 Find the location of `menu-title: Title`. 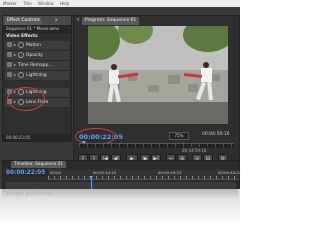

menu-title: Title is located at coordinates (27, 3).